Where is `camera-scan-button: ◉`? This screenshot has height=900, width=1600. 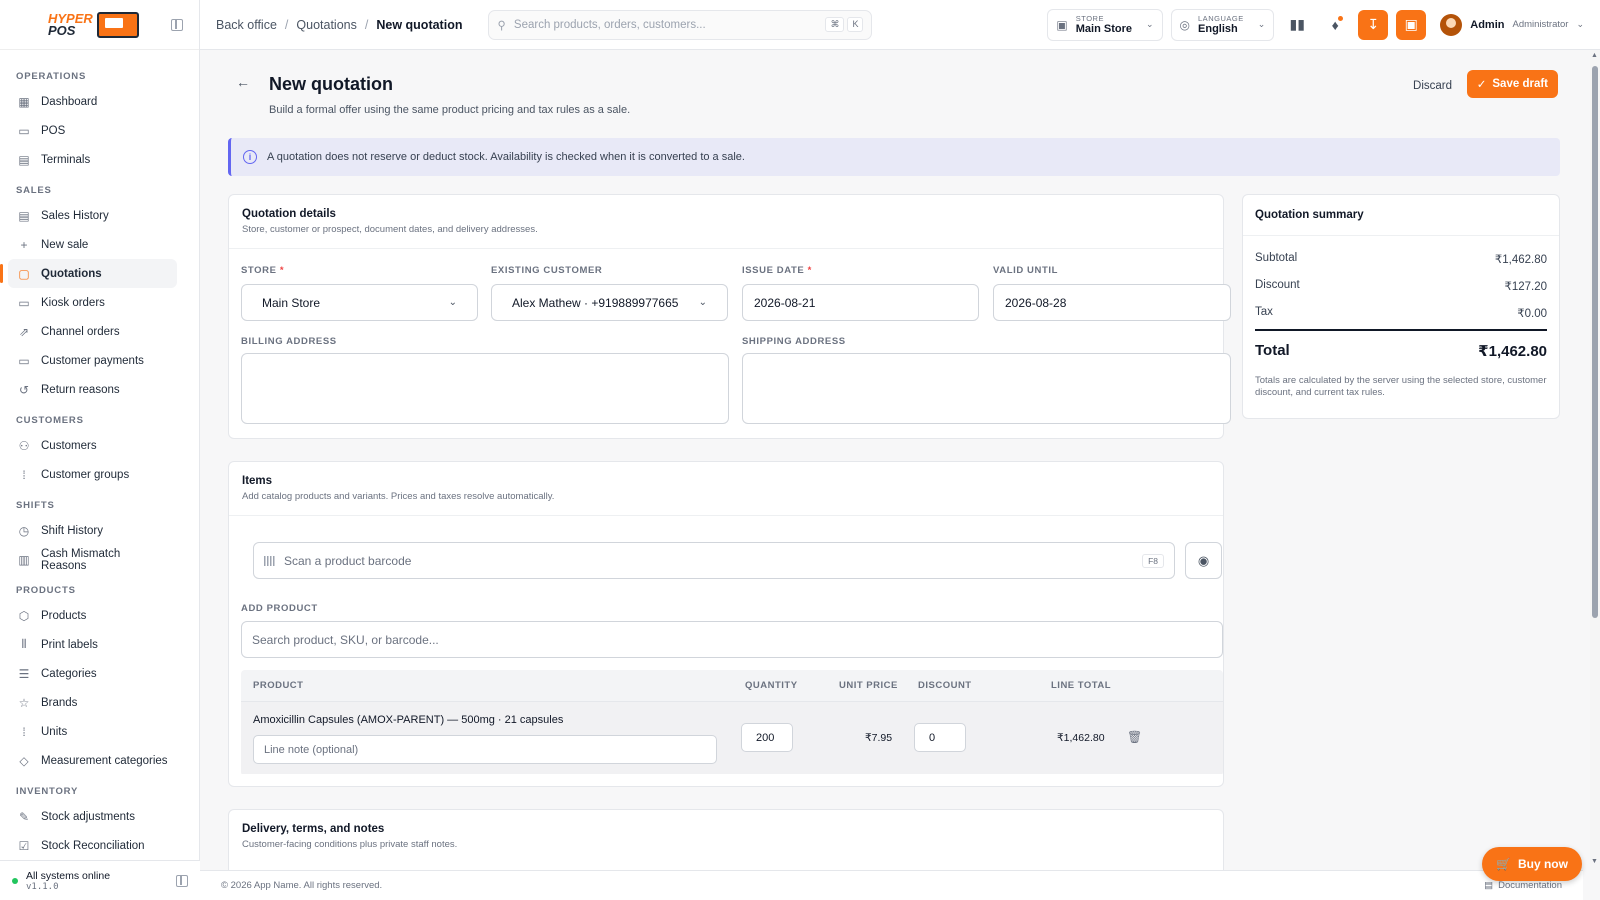 camera-scan-button: ◉ is located at coordinates (1203, 560).